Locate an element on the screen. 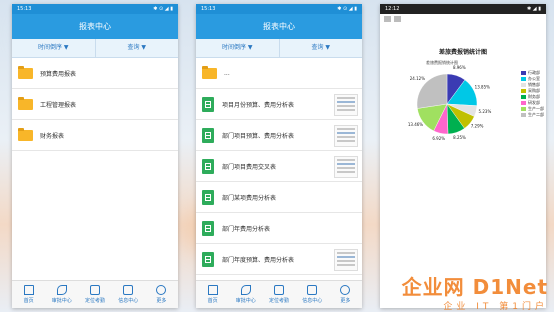 Image resolution: width=554 pixels, height=312 pixels. folder-label: 财务报表 is located at coordinates (52, 136).